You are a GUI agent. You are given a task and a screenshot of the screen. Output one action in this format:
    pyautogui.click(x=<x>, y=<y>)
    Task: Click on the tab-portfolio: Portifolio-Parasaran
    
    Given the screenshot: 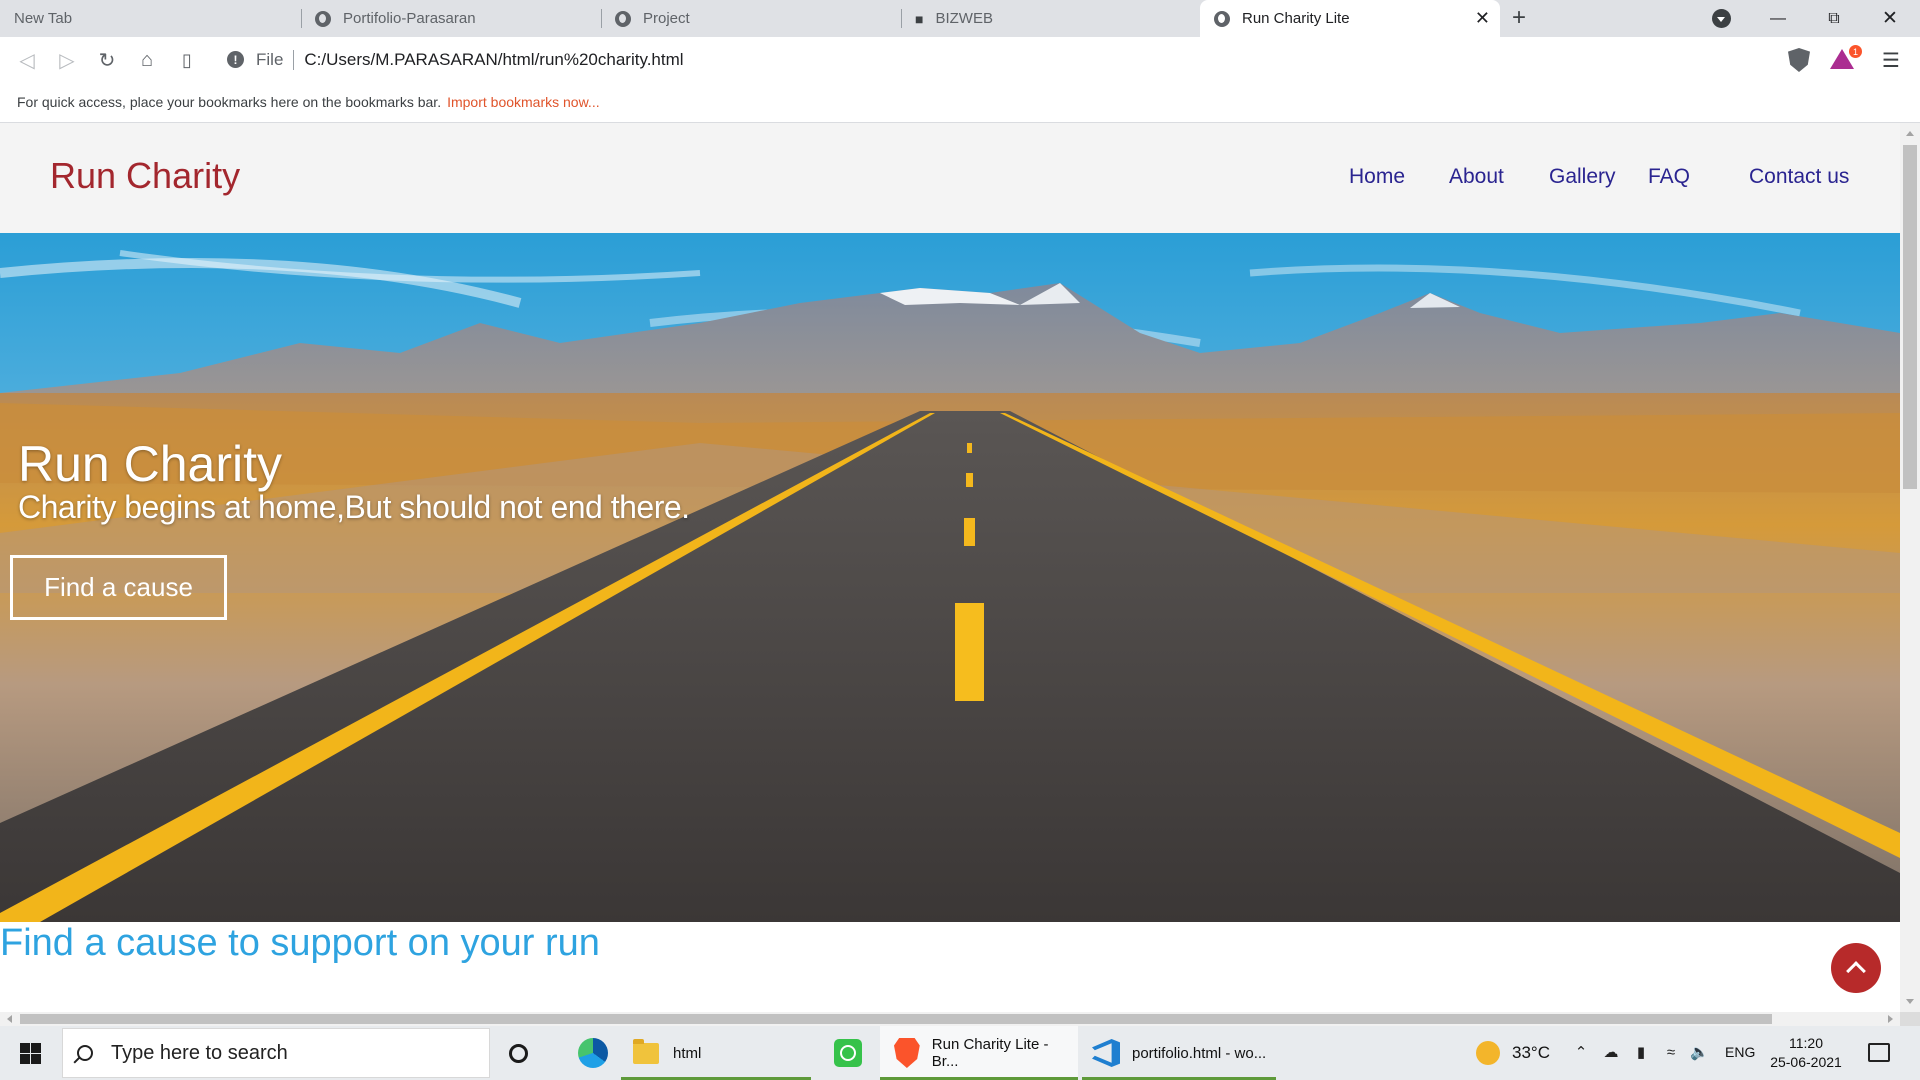 What is the action you would take?
    pyautogui.click(x=451, y=18)
    